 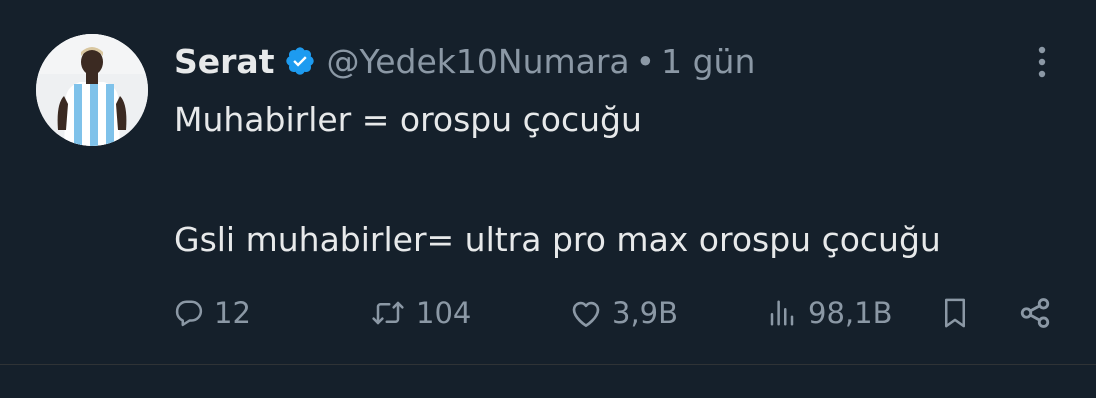 I want to click on heart-icon, so click(x=586, y=314).